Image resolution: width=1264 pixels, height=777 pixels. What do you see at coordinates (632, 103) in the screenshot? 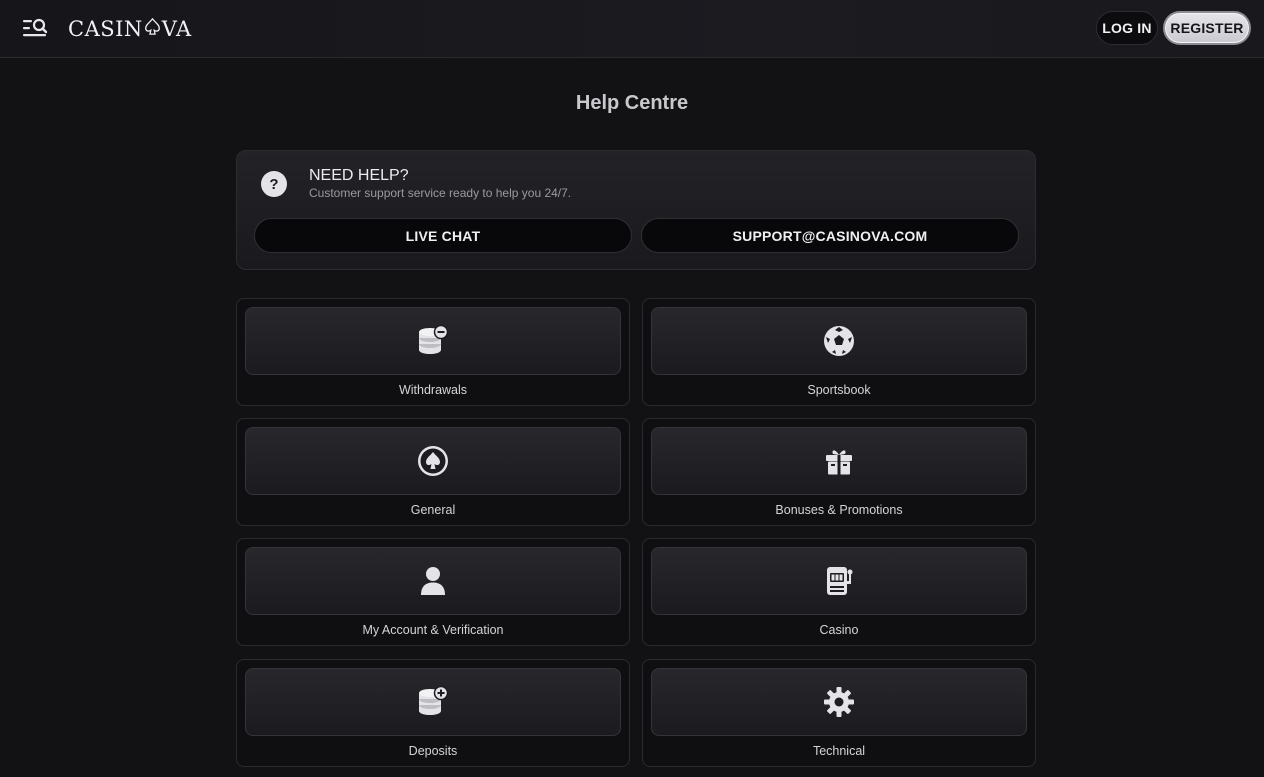
I see `page-title: Help Centre` at bounding box center [632, 103].